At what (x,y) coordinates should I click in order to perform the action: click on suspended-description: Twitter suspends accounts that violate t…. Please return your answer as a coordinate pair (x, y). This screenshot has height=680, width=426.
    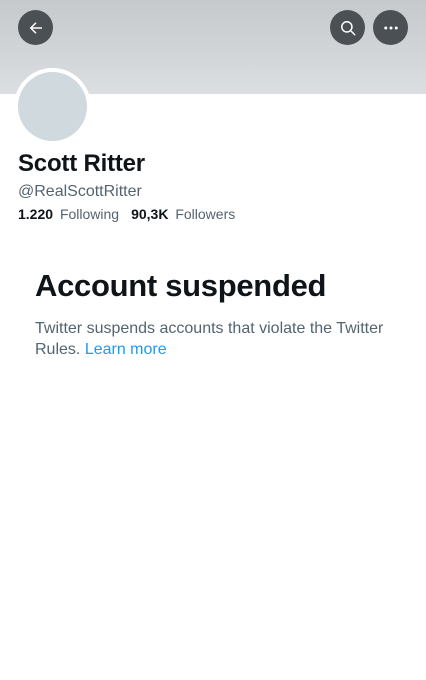
    Looking at the image, I should click on (215, 339).